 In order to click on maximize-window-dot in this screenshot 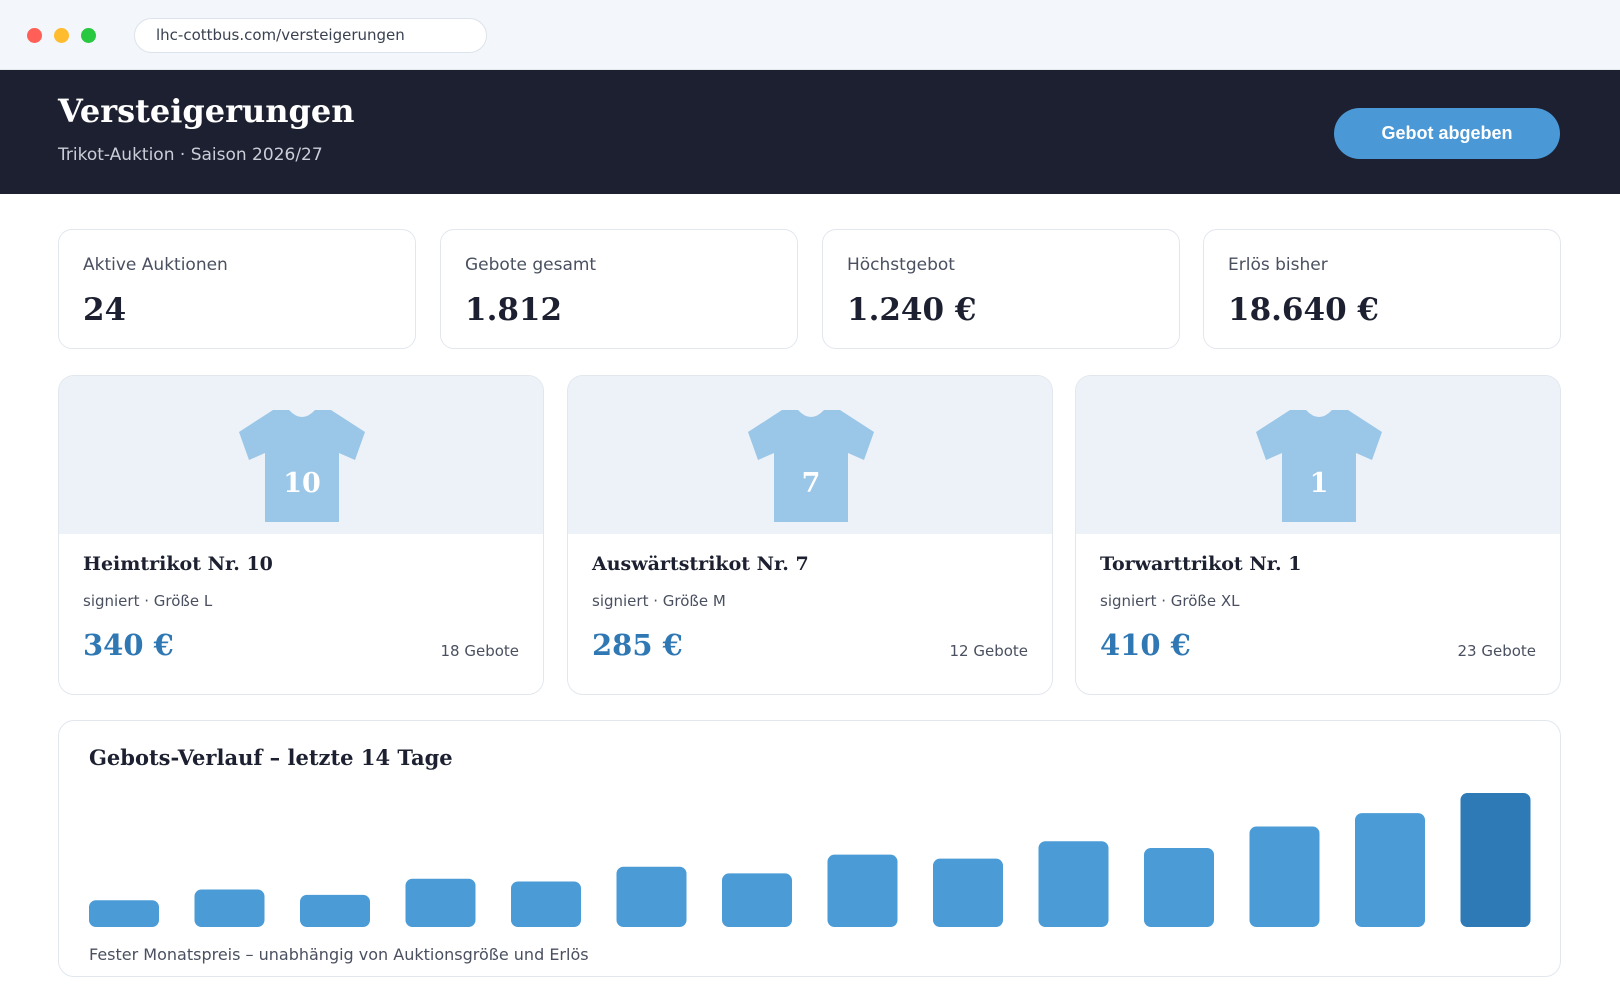, I will do `click(88, 35)`.